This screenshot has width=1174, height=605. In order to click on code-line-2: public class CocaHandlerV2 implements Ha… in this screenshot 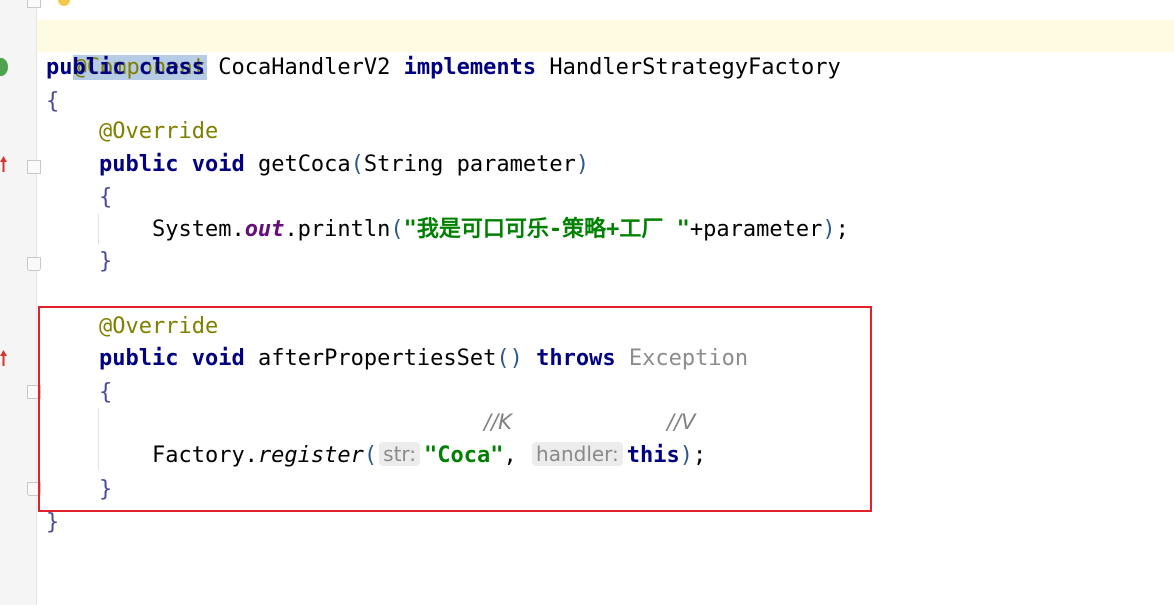, I will do `click(443, 68)`.